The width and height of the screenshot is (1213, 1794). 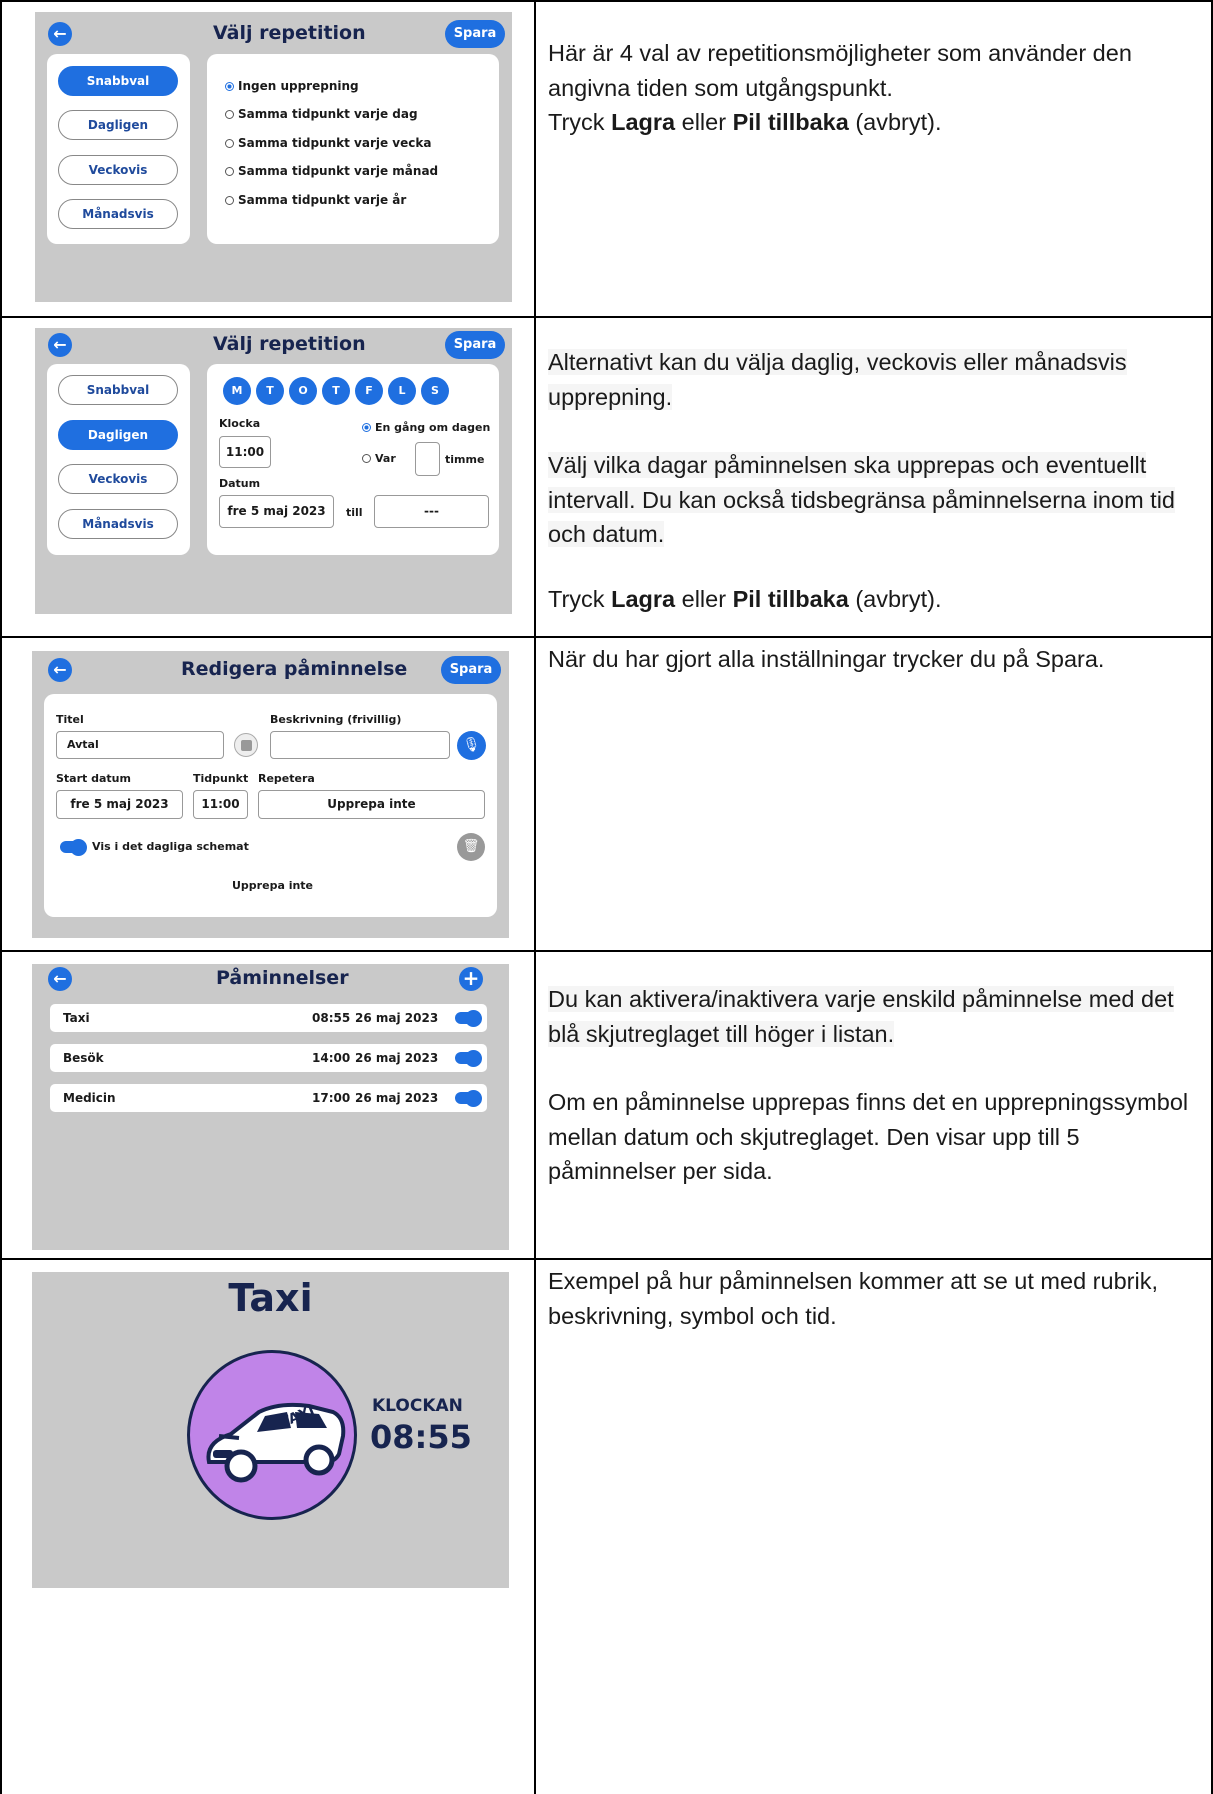 I want to click on table-border-top, so click(x=606, y=1).